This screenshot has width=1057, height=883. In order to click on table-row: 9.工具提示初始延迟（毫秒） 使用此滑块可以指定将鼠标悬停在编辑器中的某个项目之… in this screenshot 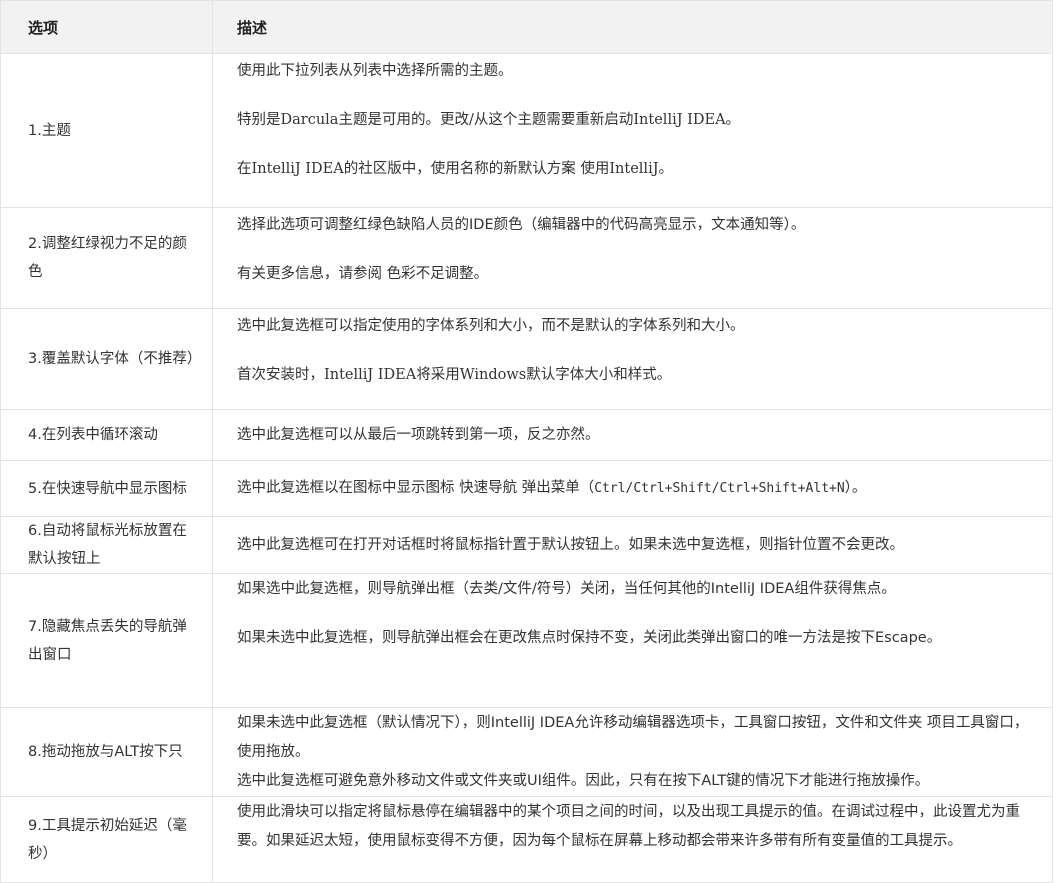, I will do `click(526, 839)`.